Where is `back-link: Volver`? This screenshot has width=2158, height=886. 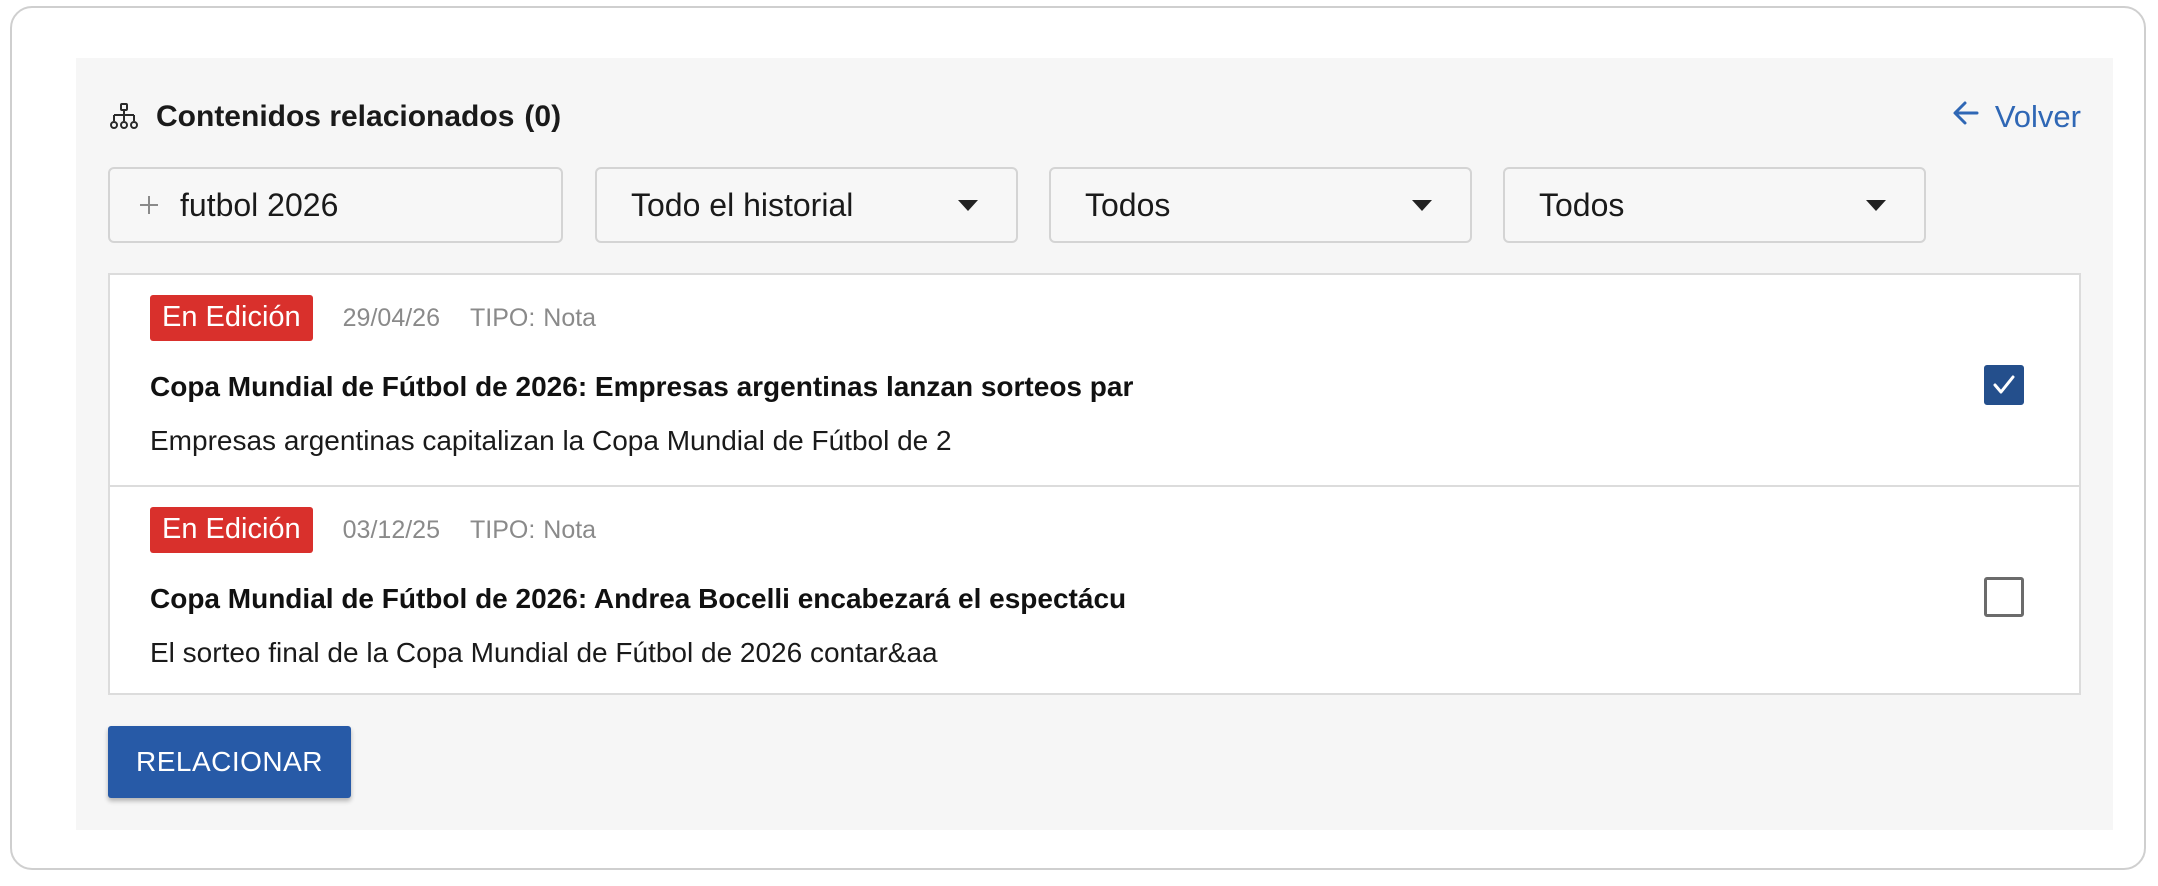 back-link: Volver is located at coordinates (2016, 117).